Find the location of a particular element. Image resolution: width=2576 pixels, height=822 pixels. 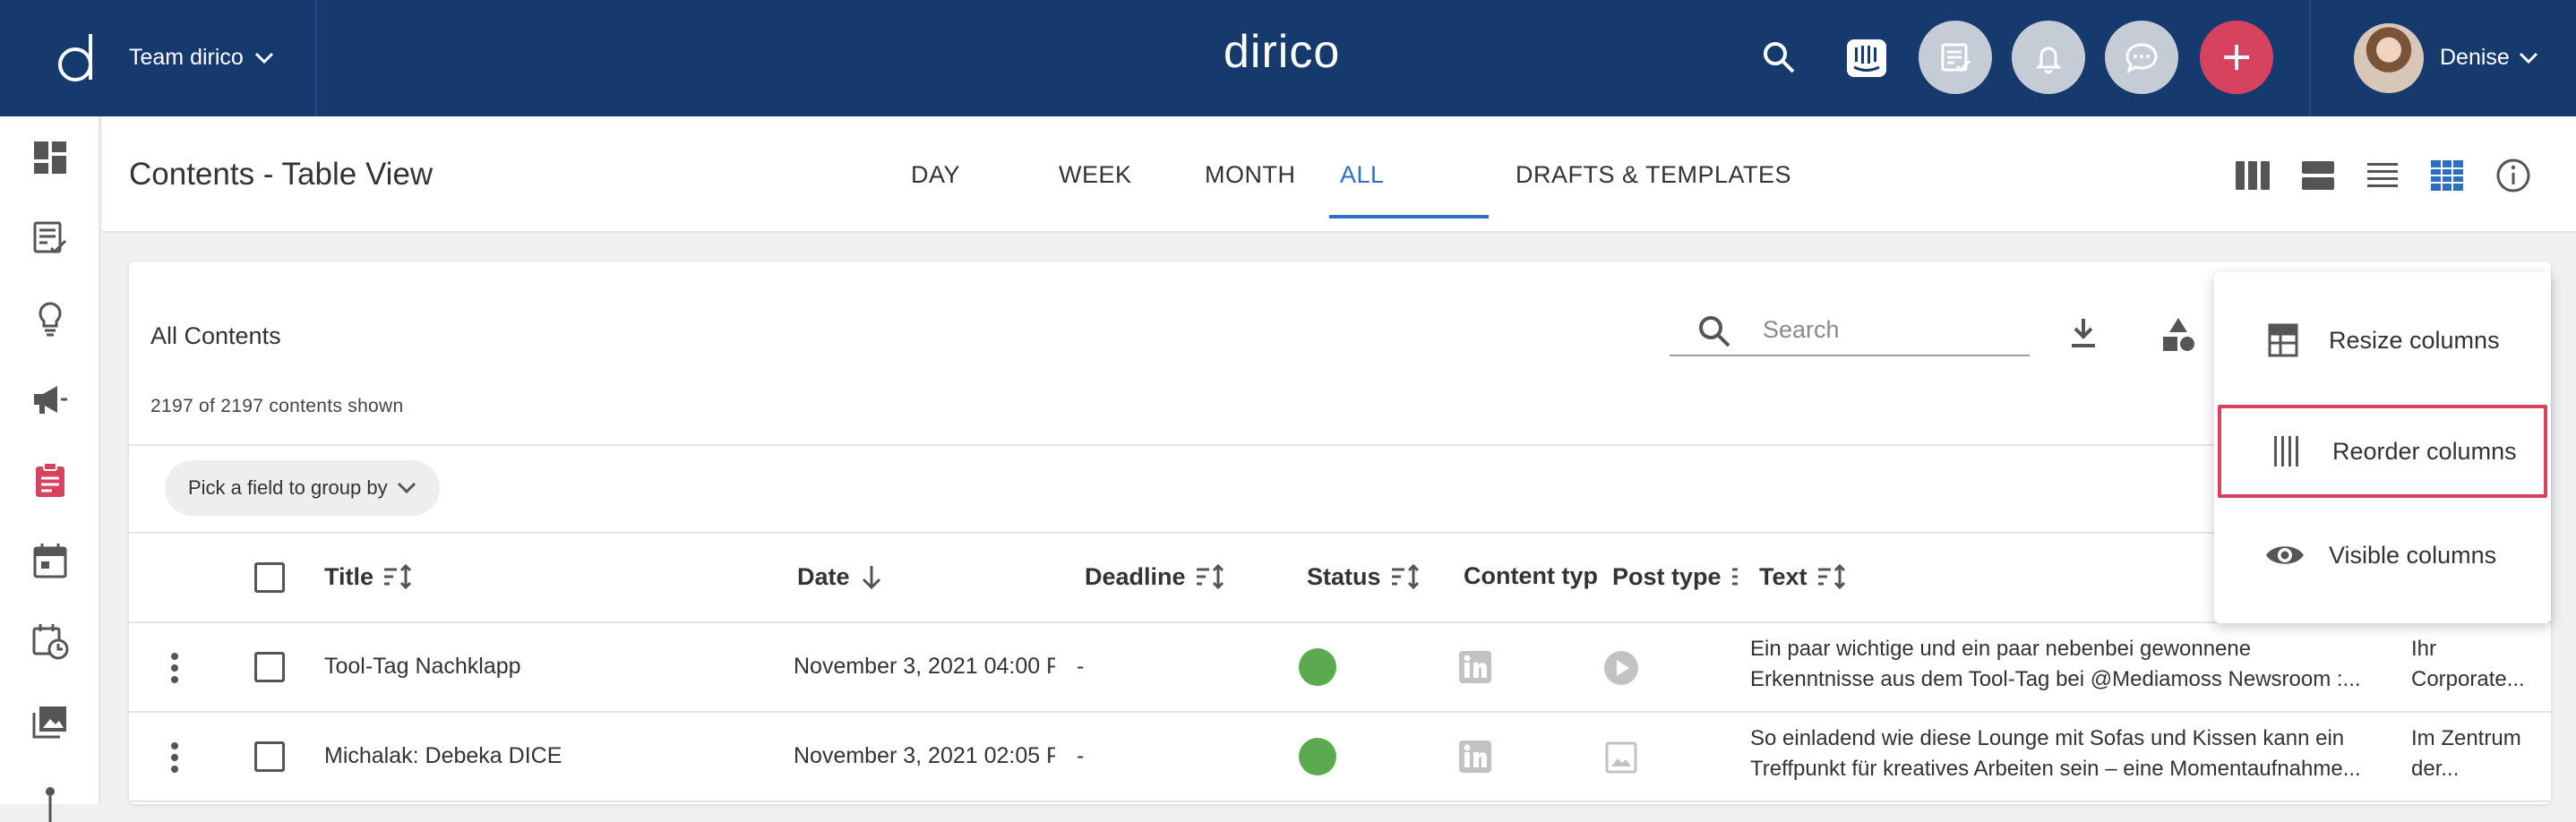

divider is located at coordinates (1340, 533).